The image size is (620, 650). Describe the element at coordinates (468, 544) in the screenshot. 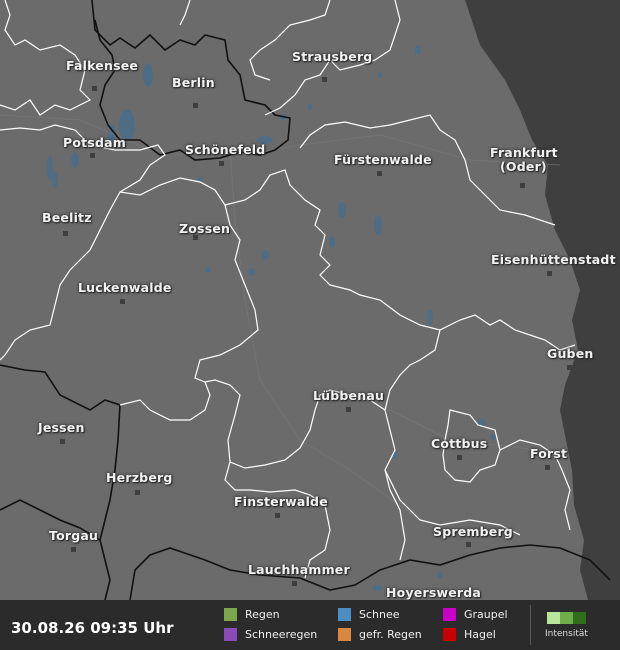

I see `city-dot-spremberg` at that location.